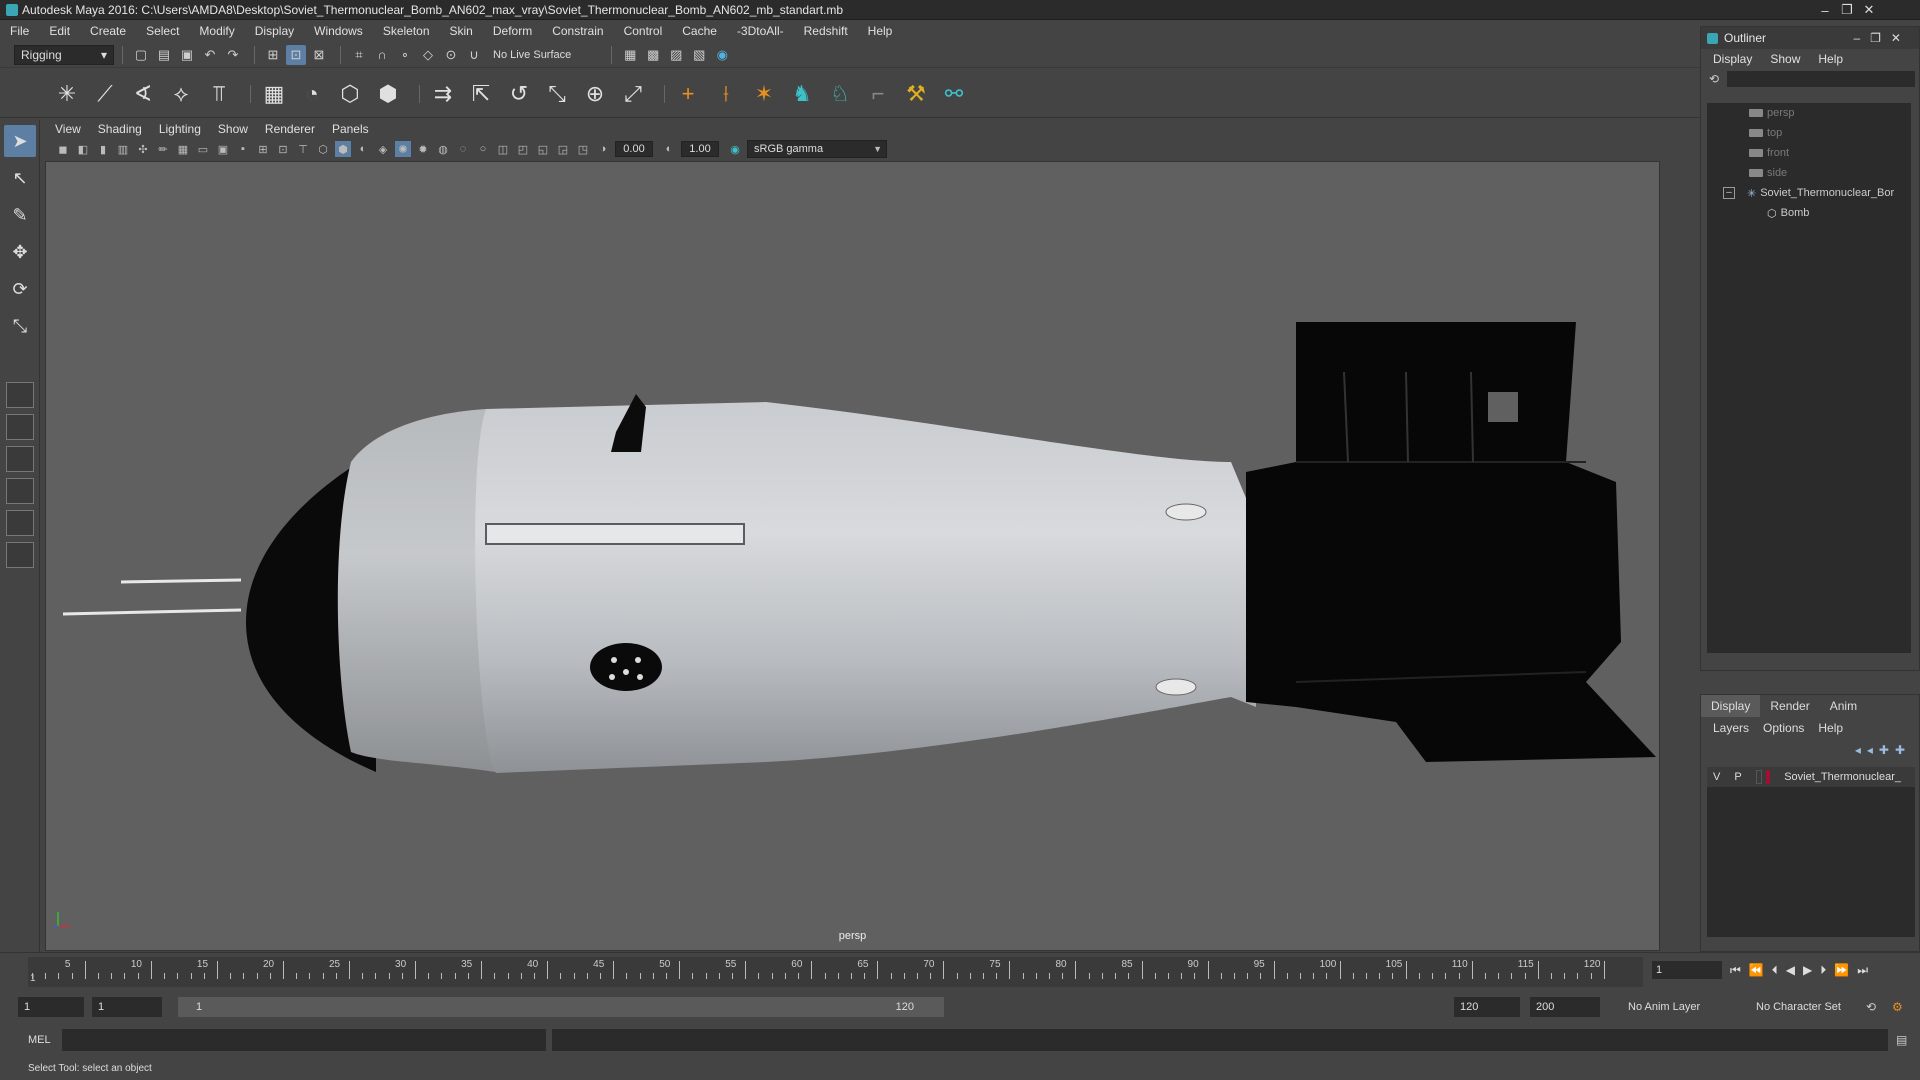 This screenshot has width=1920, height=1080. Describe the element at coordinates (187, 55) in the screenshot. I see `save-scene-icon: ▣` at that location.